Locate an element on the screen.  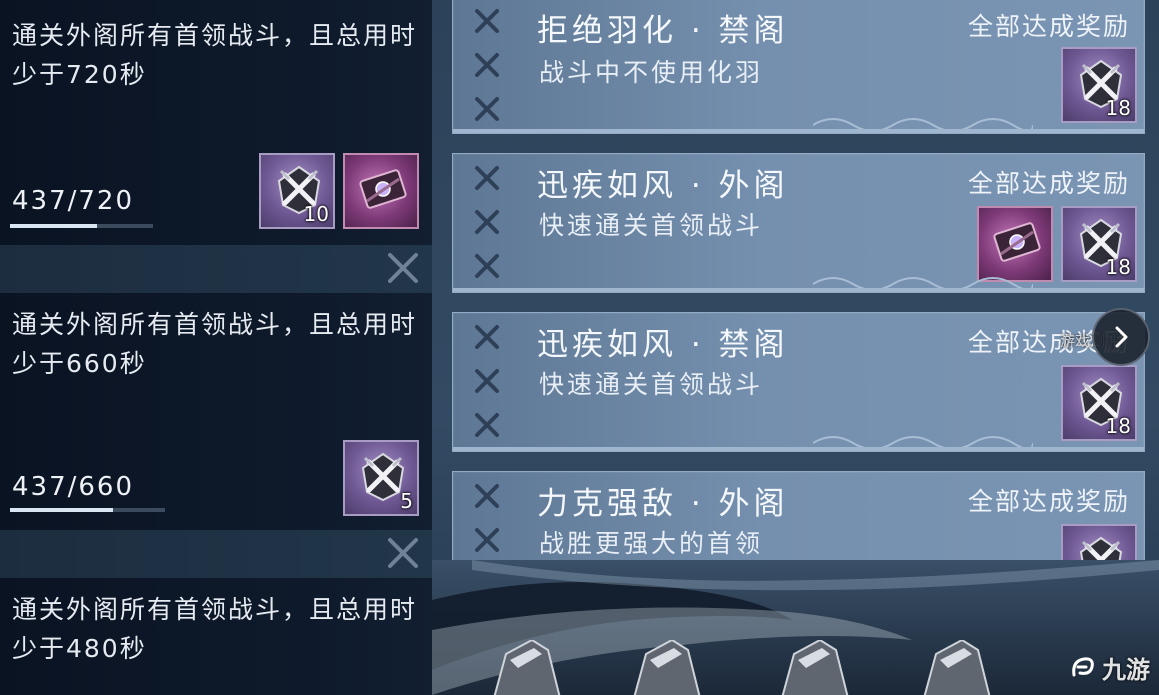
chevron-right-icon is located at coordinates (1121, 337).